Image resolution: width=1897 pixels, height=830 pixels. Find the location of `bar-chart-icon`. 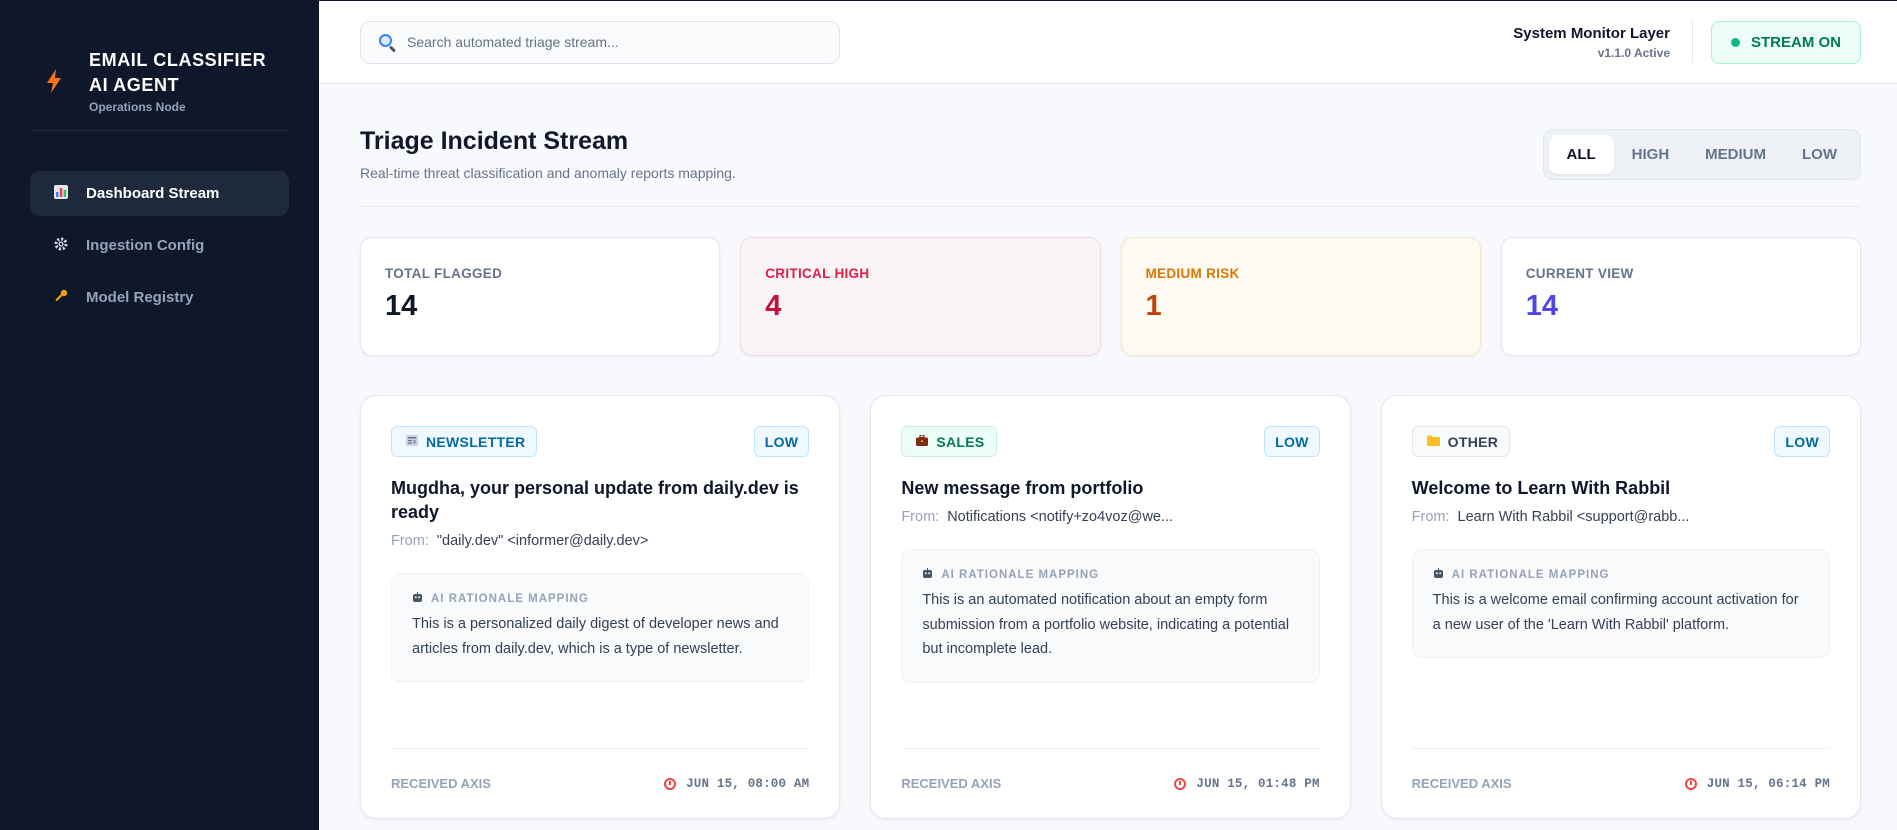

bar-chart-icon is located at coordinates (61, 193).